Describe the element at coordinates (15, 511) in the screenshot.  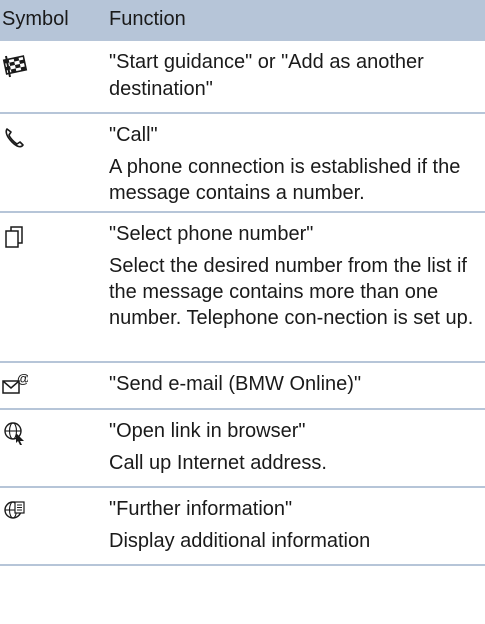
I see `globe-info-icon` at that location.